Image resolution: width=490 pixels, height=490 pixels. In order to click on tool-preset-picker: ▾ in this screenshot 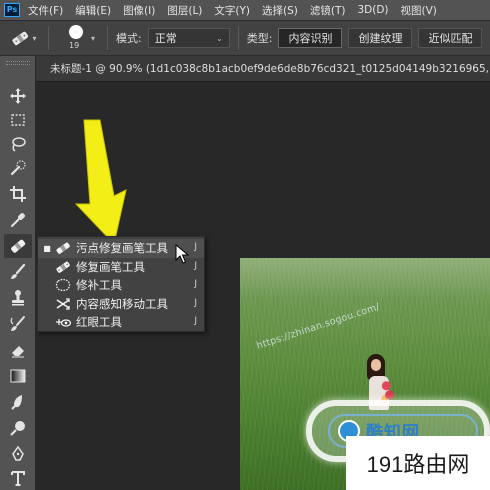, I will do `click(23, 38)`.